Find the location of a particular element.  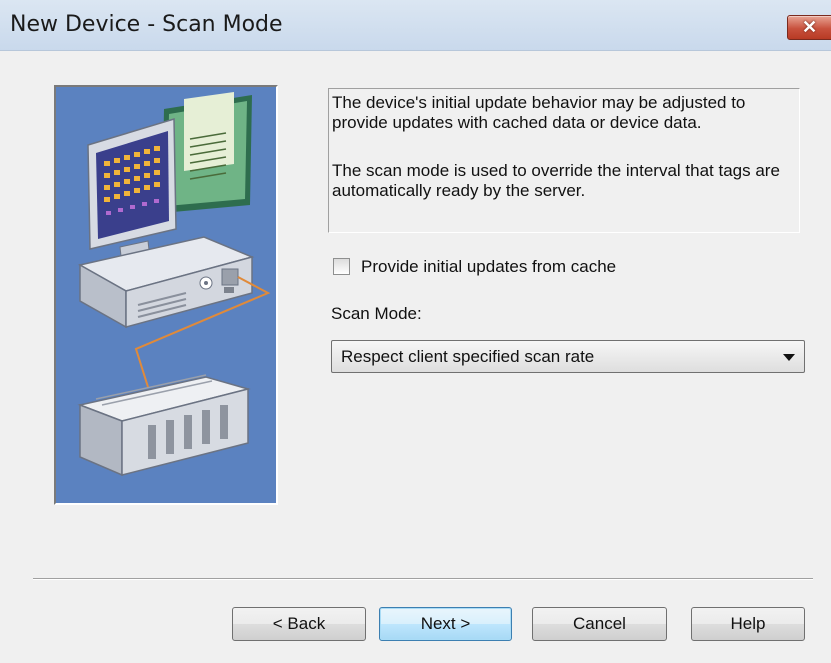

scan-mode-label: Scan Mode: is located at coordinates (376, 313).